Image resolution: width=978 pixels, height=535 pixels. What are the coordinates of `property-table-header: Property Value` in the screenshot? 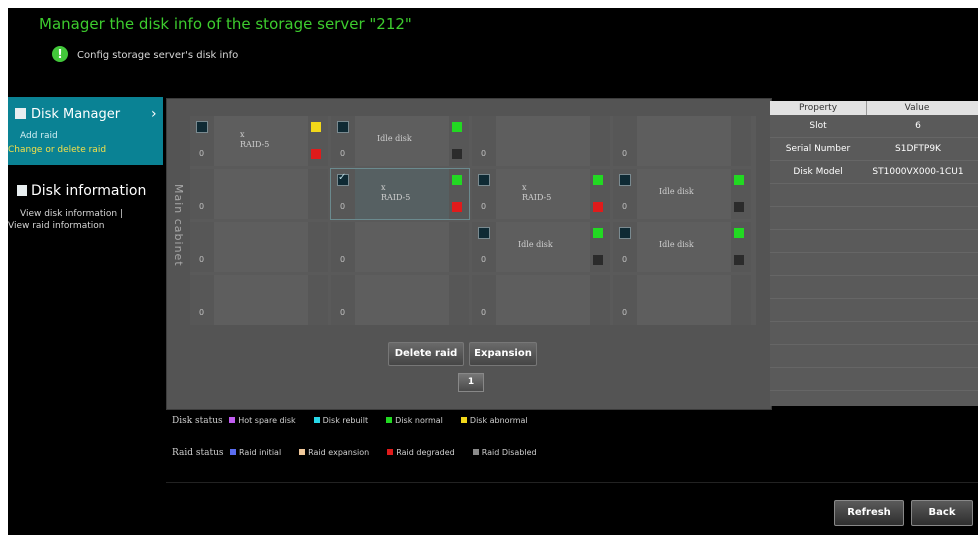 It's located at (874, 108).